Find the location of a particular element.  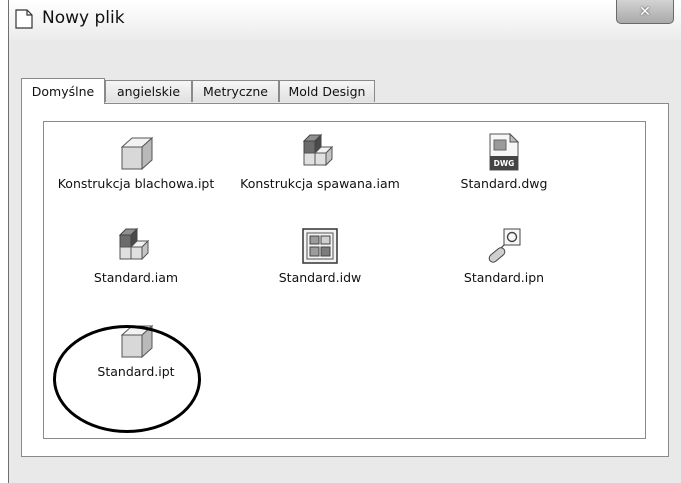

template-item: DWG Standard.dwg is located at coordinates (504, 161).